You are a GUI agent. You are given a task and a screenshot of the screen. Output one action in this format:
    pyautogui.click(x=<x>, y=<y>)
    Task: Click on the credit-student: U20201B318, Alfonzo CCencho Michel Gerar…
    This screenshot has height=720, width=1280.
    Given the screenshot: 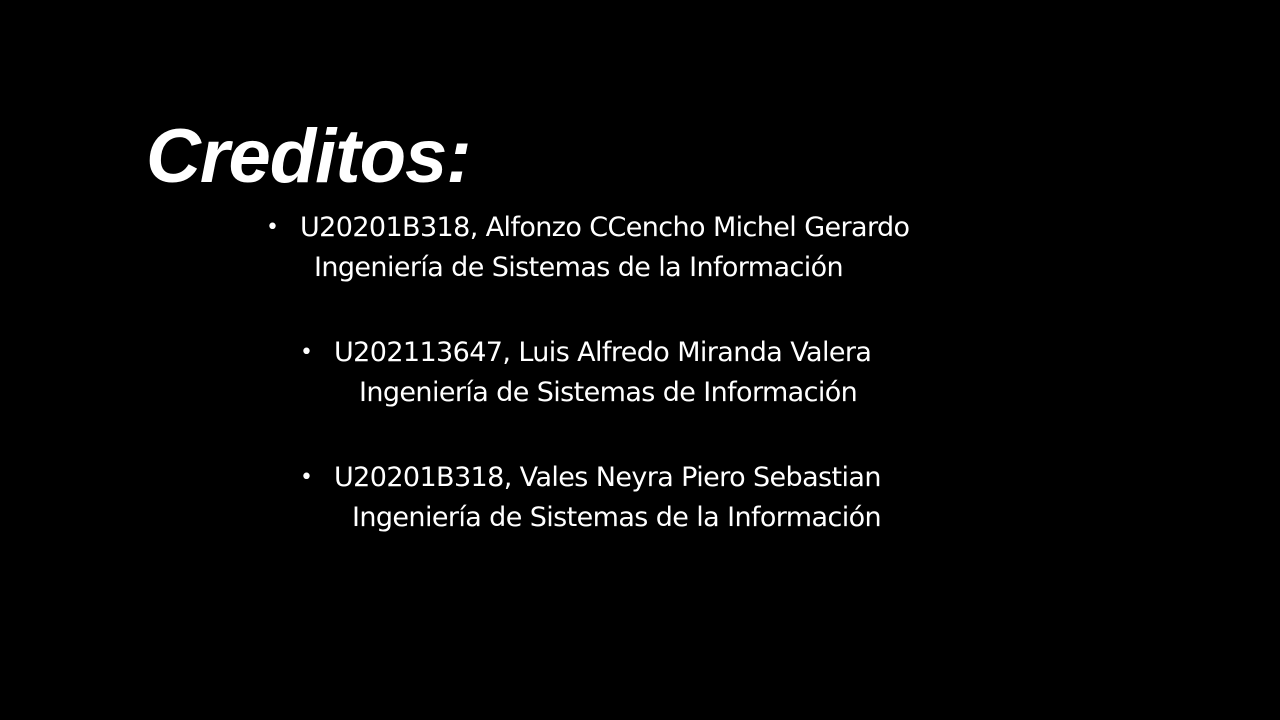 What is the action you would take?
    pyautogui.click(x=605, y=227)
    